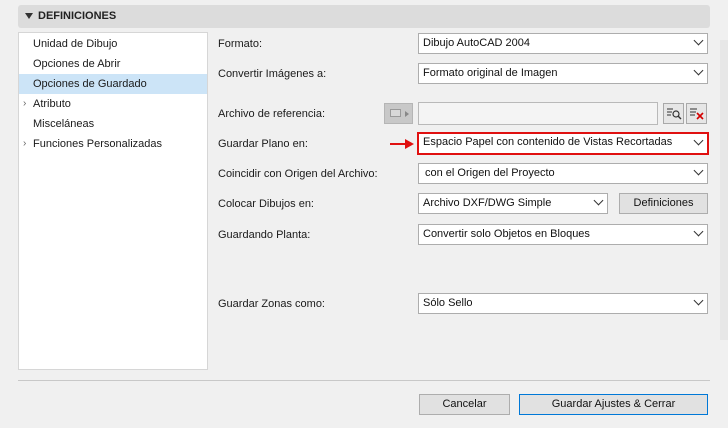  Describe the element at coordinates (98, 144) in the screenshot. I see `nav-item-label: Funciones Personalizadas` at that location.